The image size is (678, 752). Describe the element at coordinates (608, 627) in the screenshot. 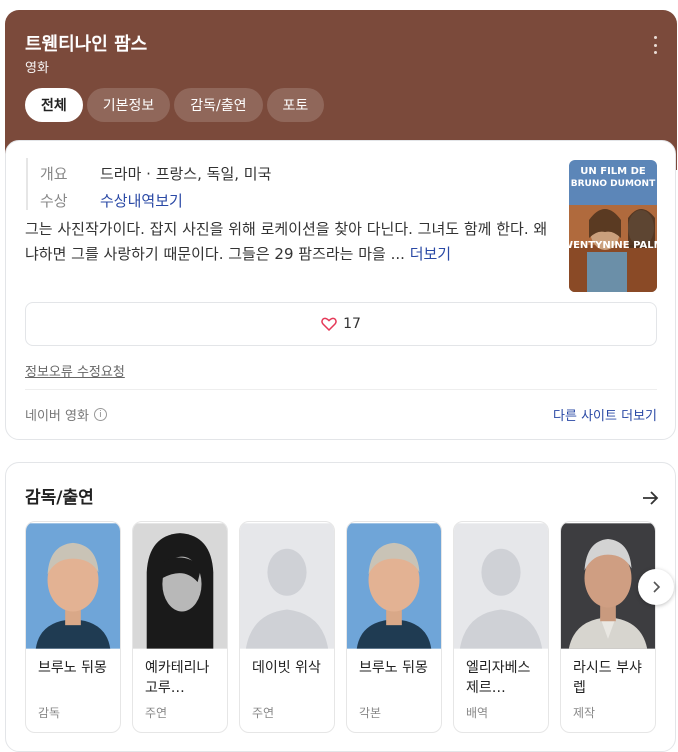

I see `cast-card-item: 라시드 부샤렙 제작` at that location.